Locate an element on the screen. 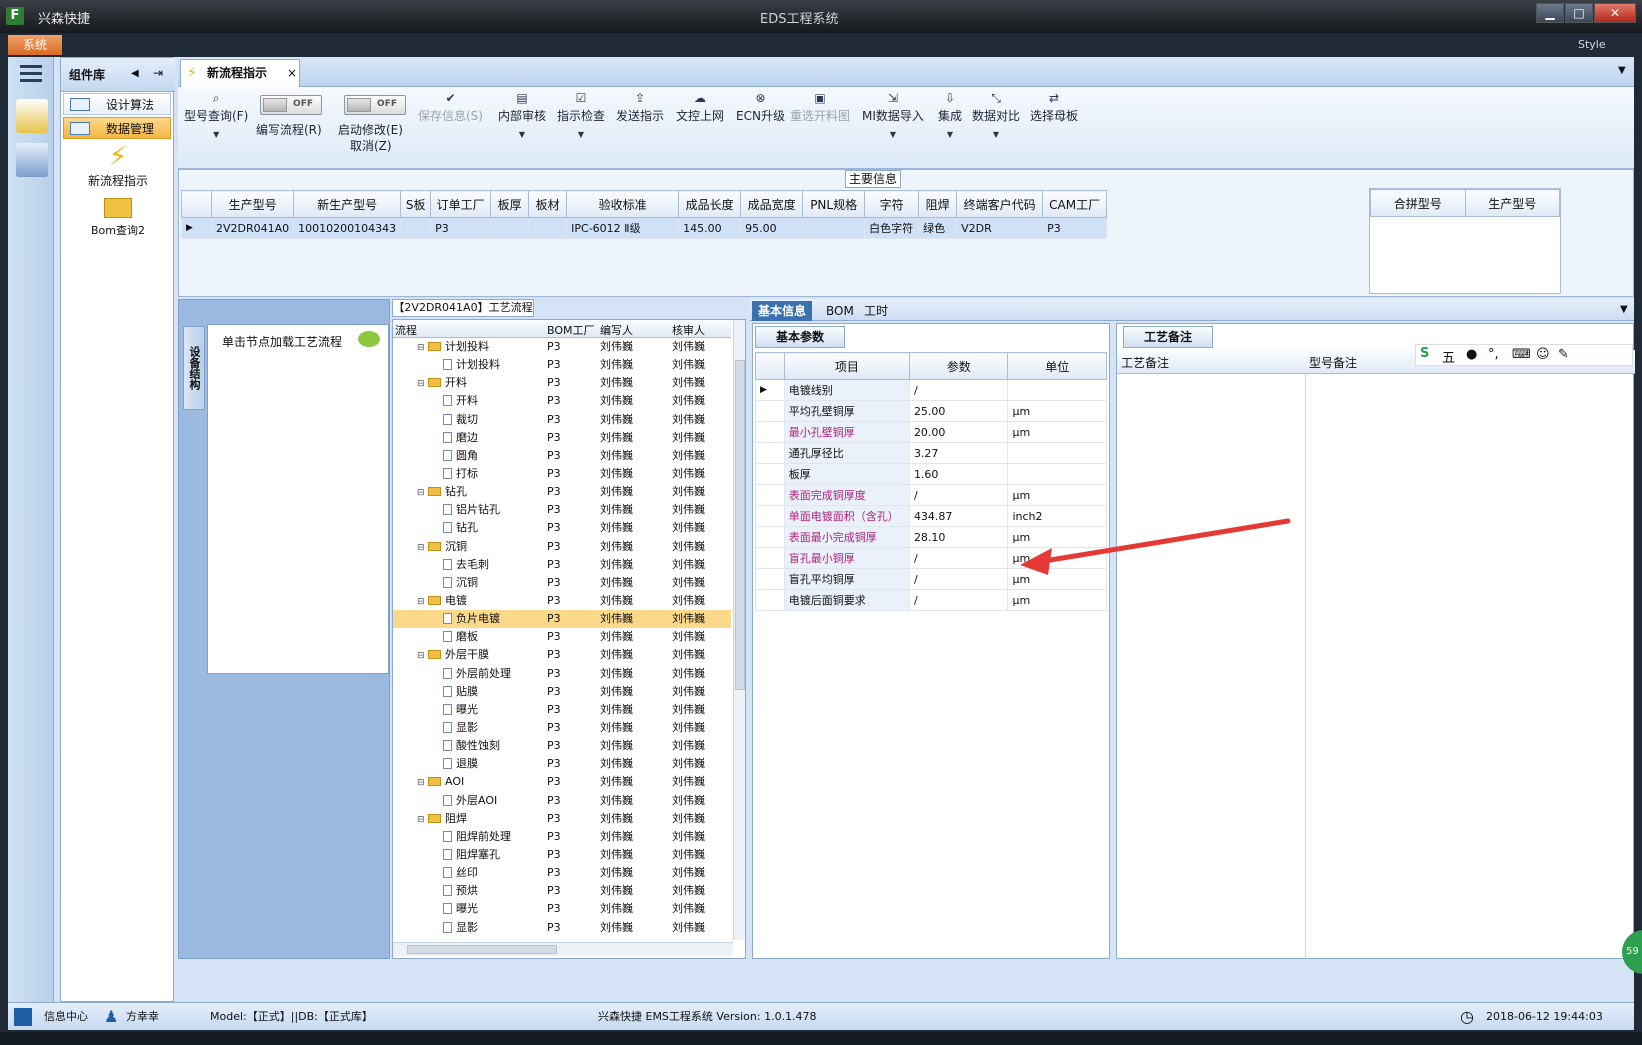 The width and height of the screenshot is (1642, 1045). tab-close-icon: × is located at coordinates (292, 73).